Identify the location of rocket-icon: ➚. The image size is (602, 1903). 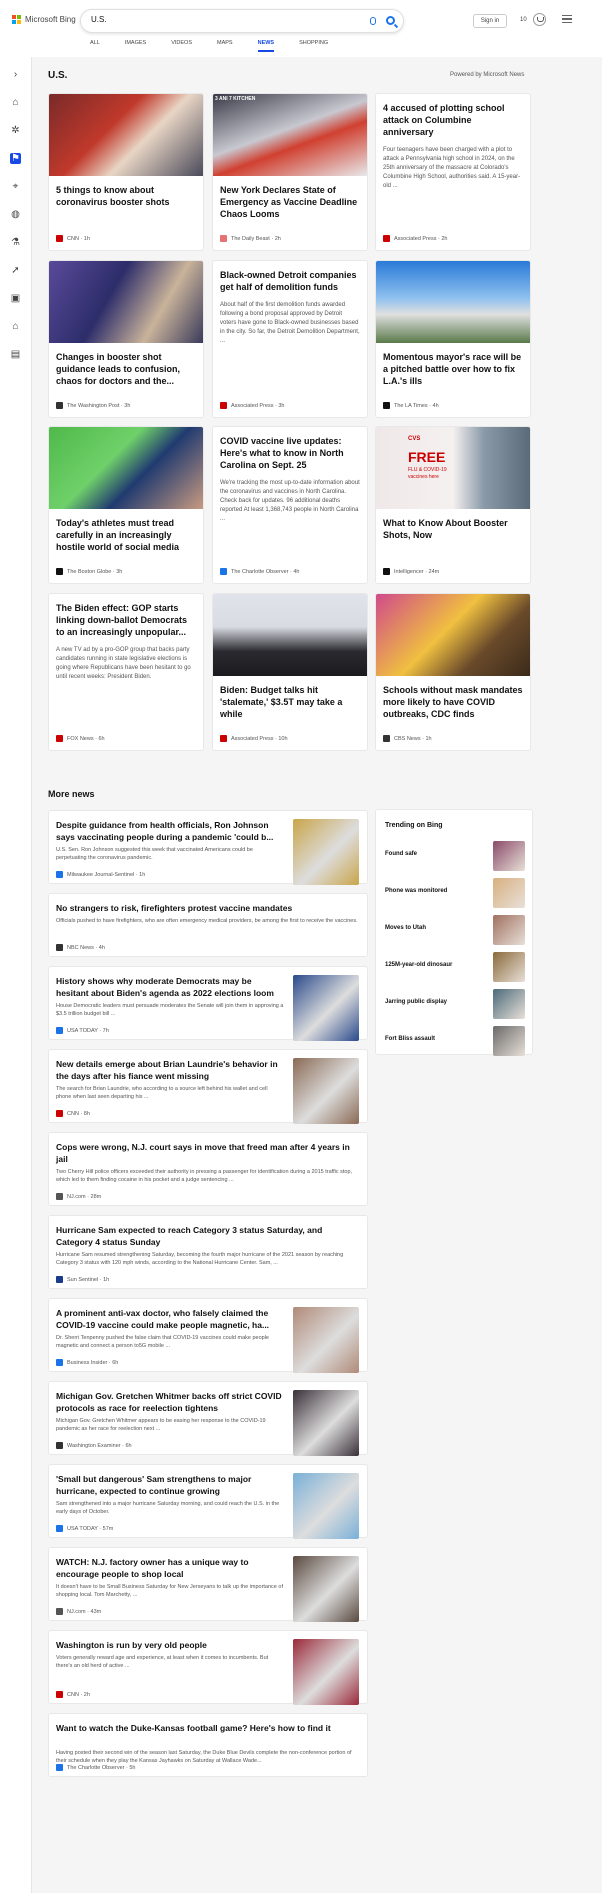
(15, 270).